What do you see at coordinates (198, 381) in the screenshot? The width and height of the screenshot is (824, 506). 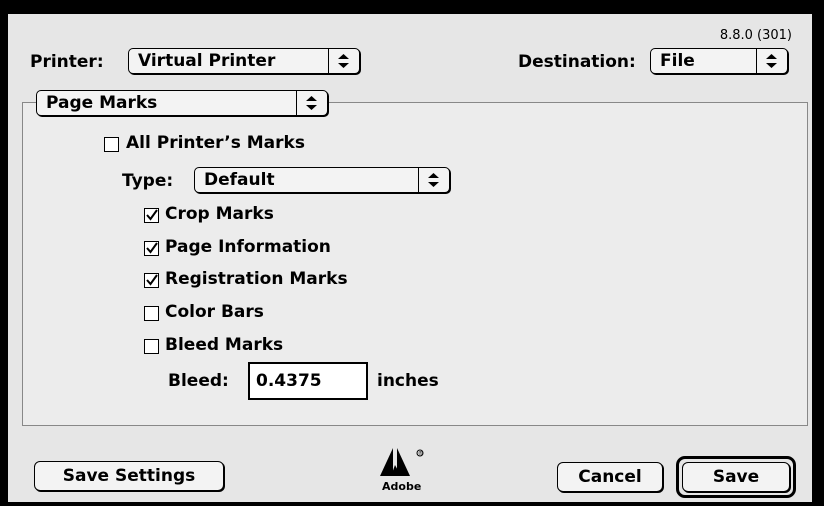 I see `bleed-label: Bleed:` at bounding box center [198, 381].